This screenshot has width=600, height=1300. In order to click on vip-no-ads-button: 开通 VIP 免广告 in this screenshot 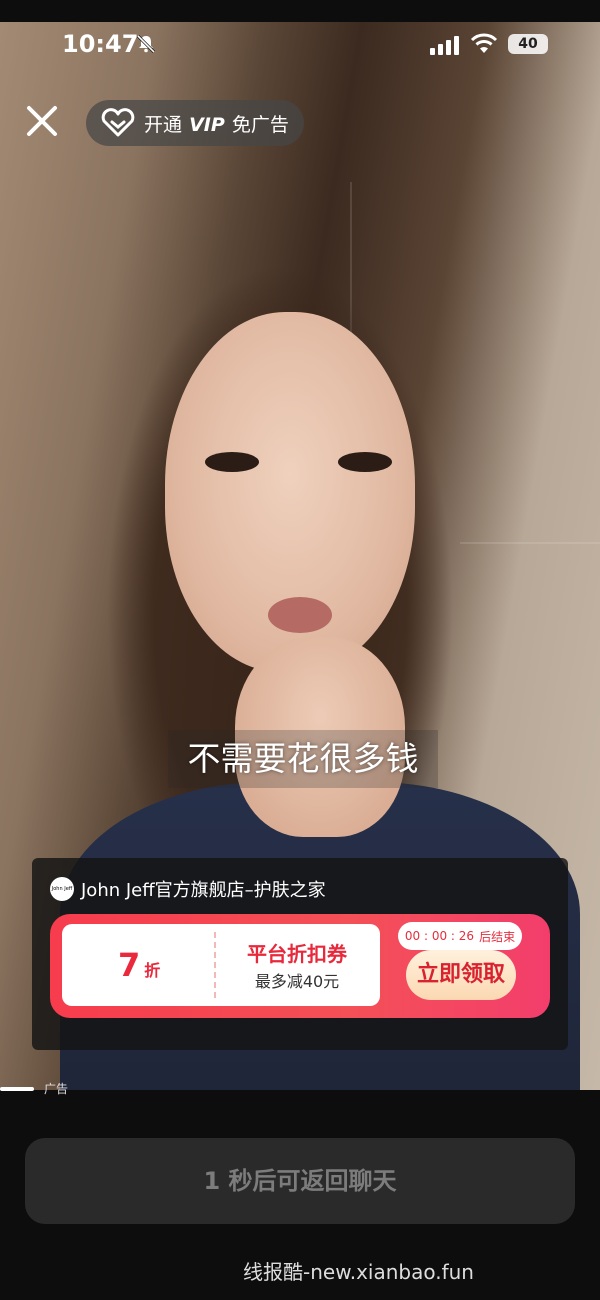, I will do `click(195, 123)`.